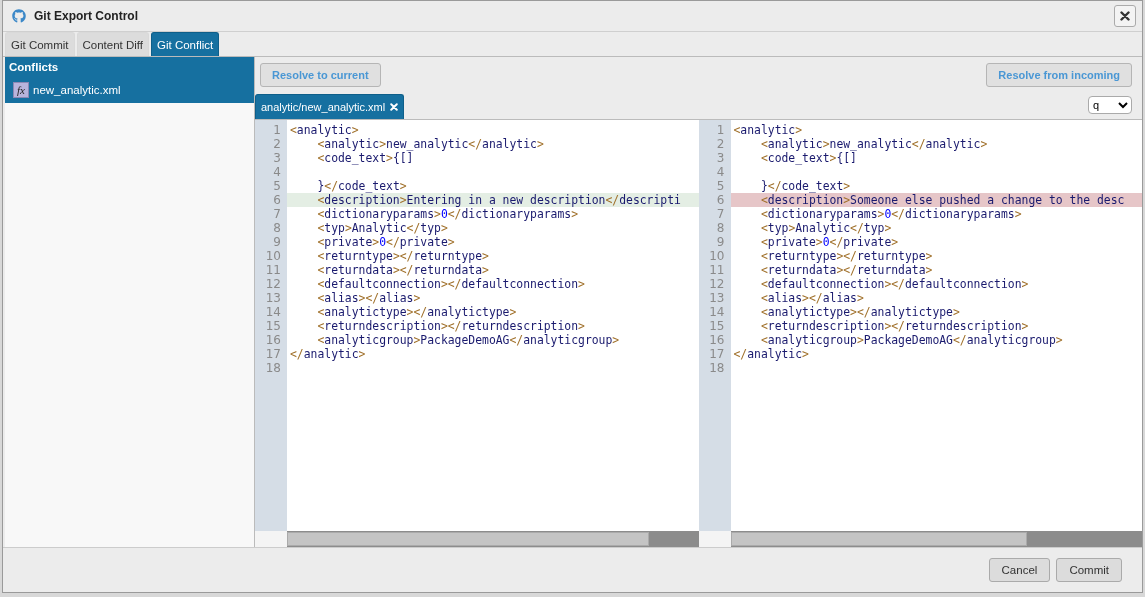 The height and width of the screenshot is (597, 1145). What do you see at coordinates (1089, 570) in the screenshot?
I see `commit-button: Commit` at bounding box center [1089, 570].